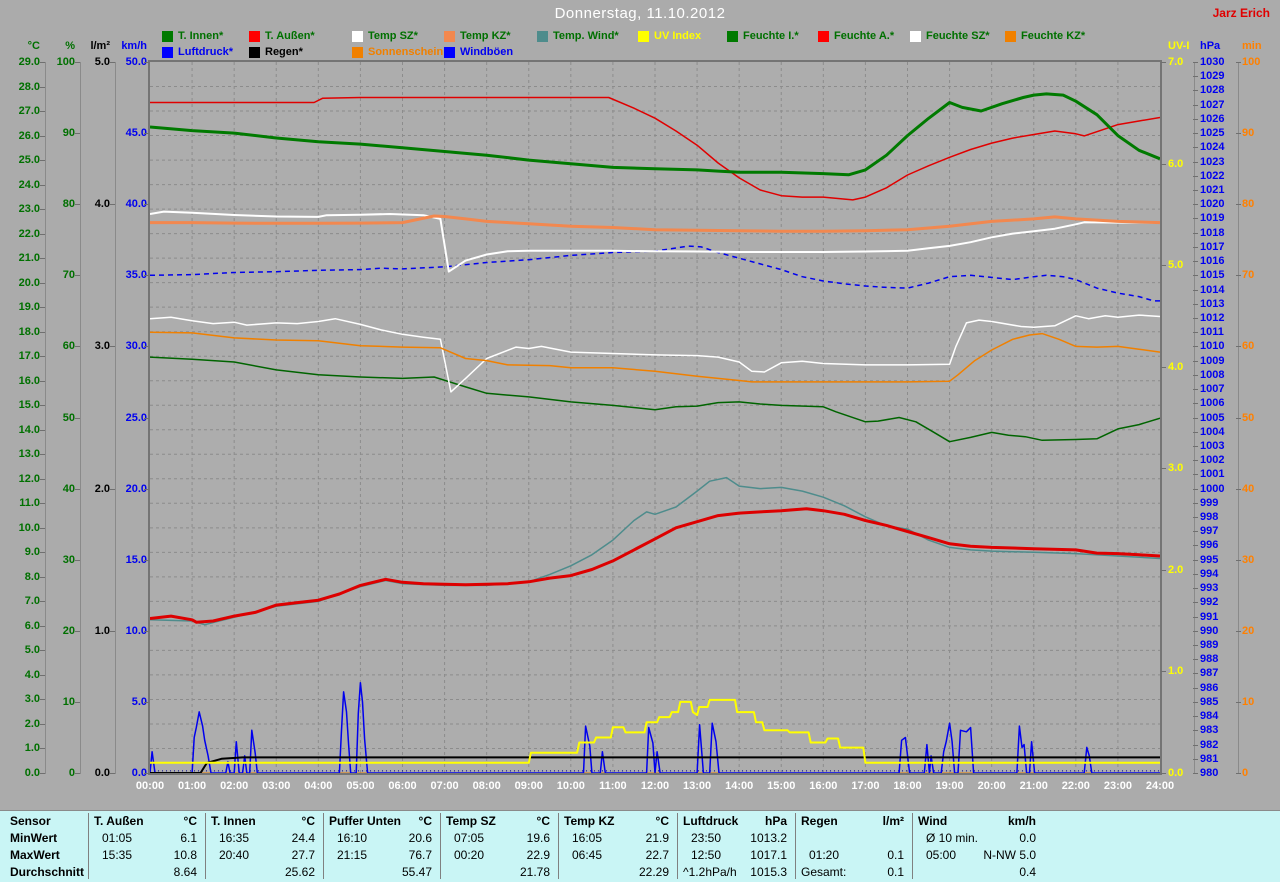 The image size is (1280, 882). Describe the element at coordinates (29, 356) in the screenshot. I see `axis-label: 17.0` at that location.